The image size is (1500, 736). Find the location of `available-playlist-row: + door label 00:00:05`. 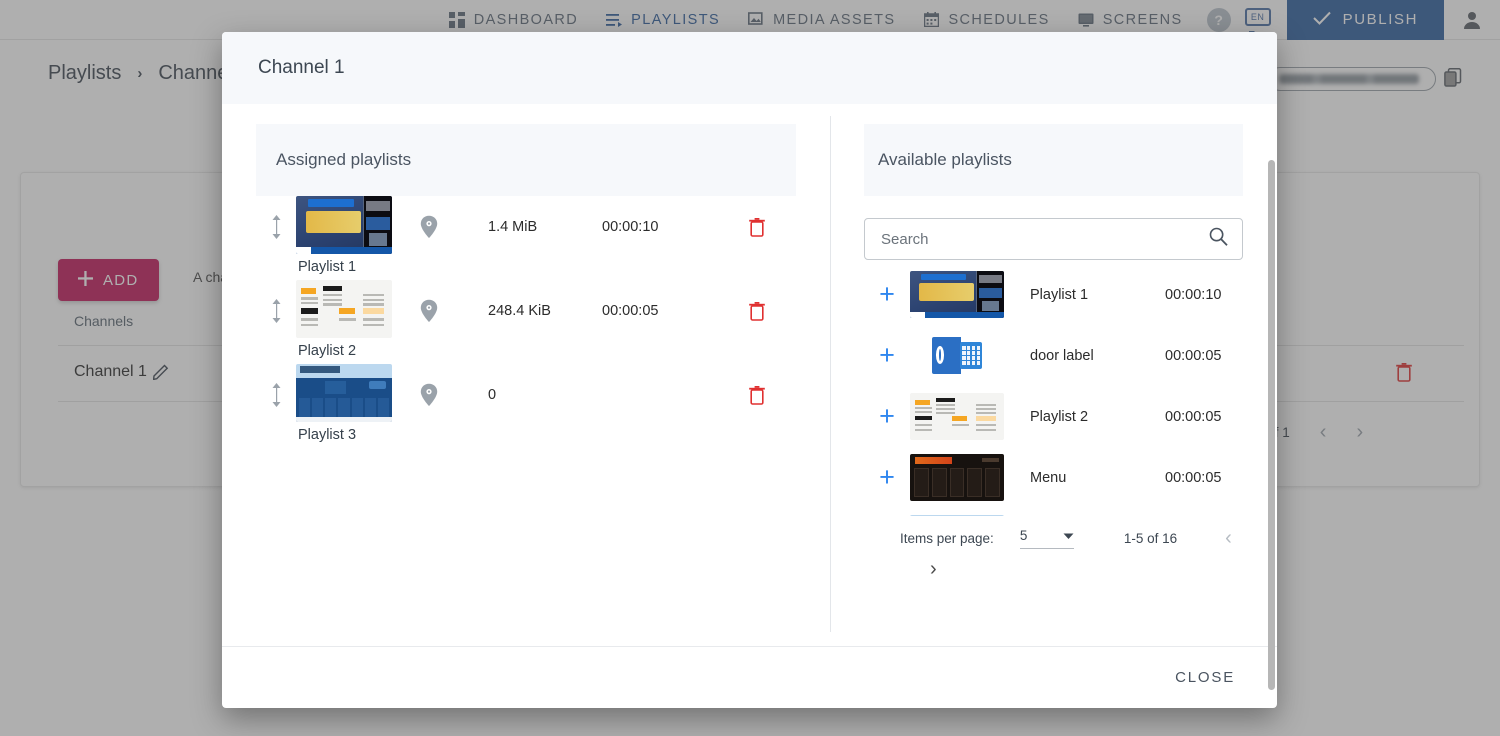

available-playlist-row: + door label 00:00:05 is located at coordinates (1053, 355).